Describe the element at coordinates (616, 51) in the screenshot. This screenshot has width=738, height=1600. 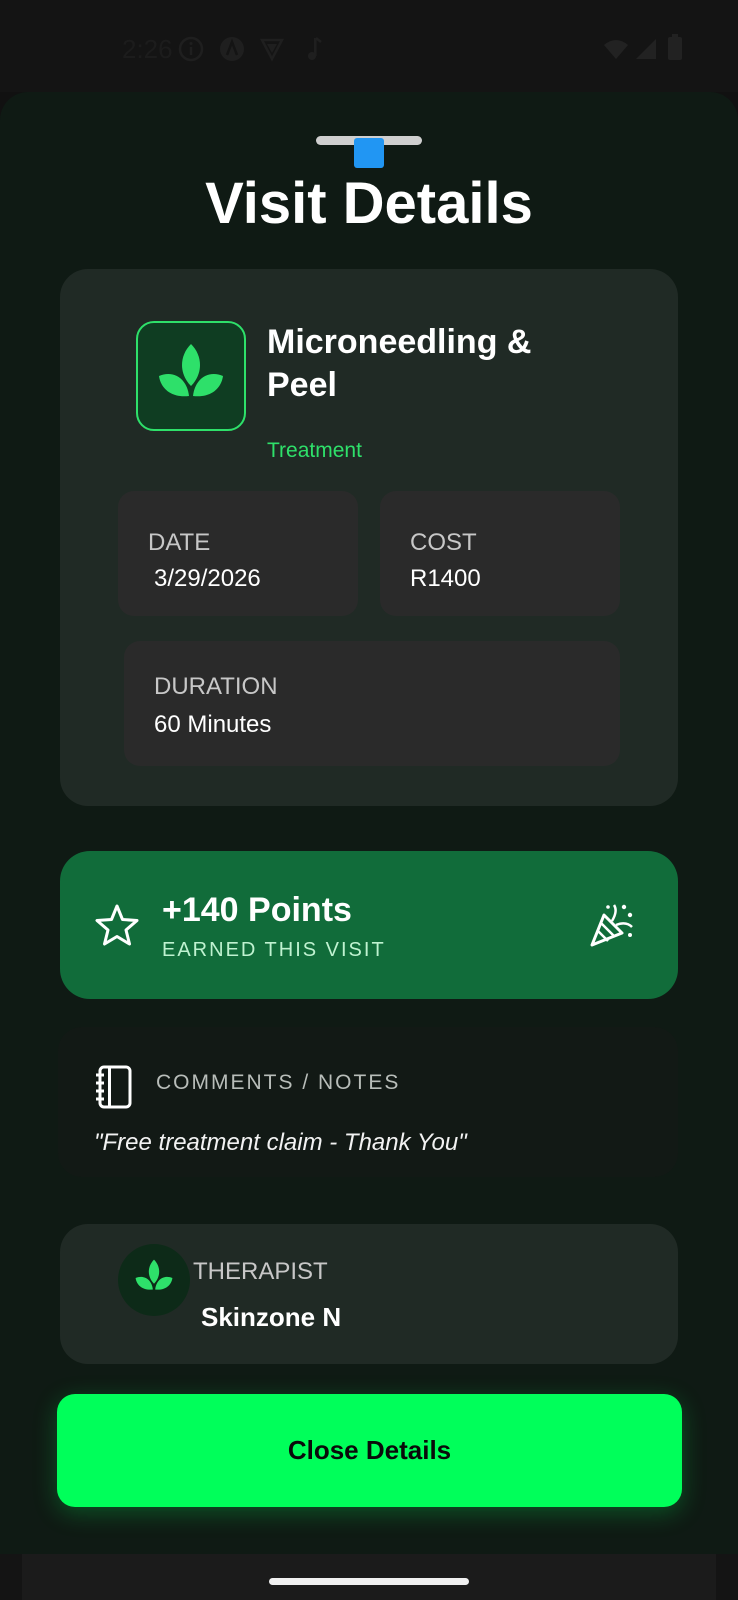
I see `wifi-icon` at that location.